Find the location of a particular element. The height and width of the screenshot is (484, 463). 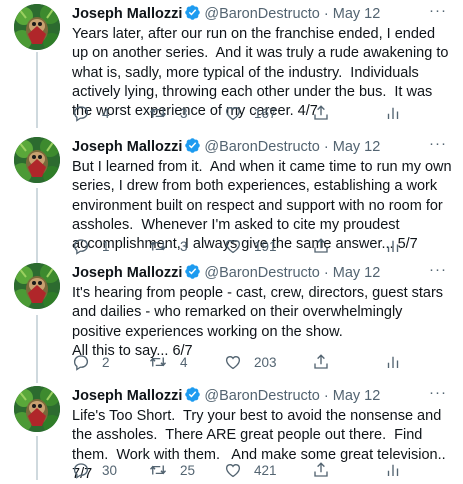

like-button: 167 is located at coordinates (250, 113).